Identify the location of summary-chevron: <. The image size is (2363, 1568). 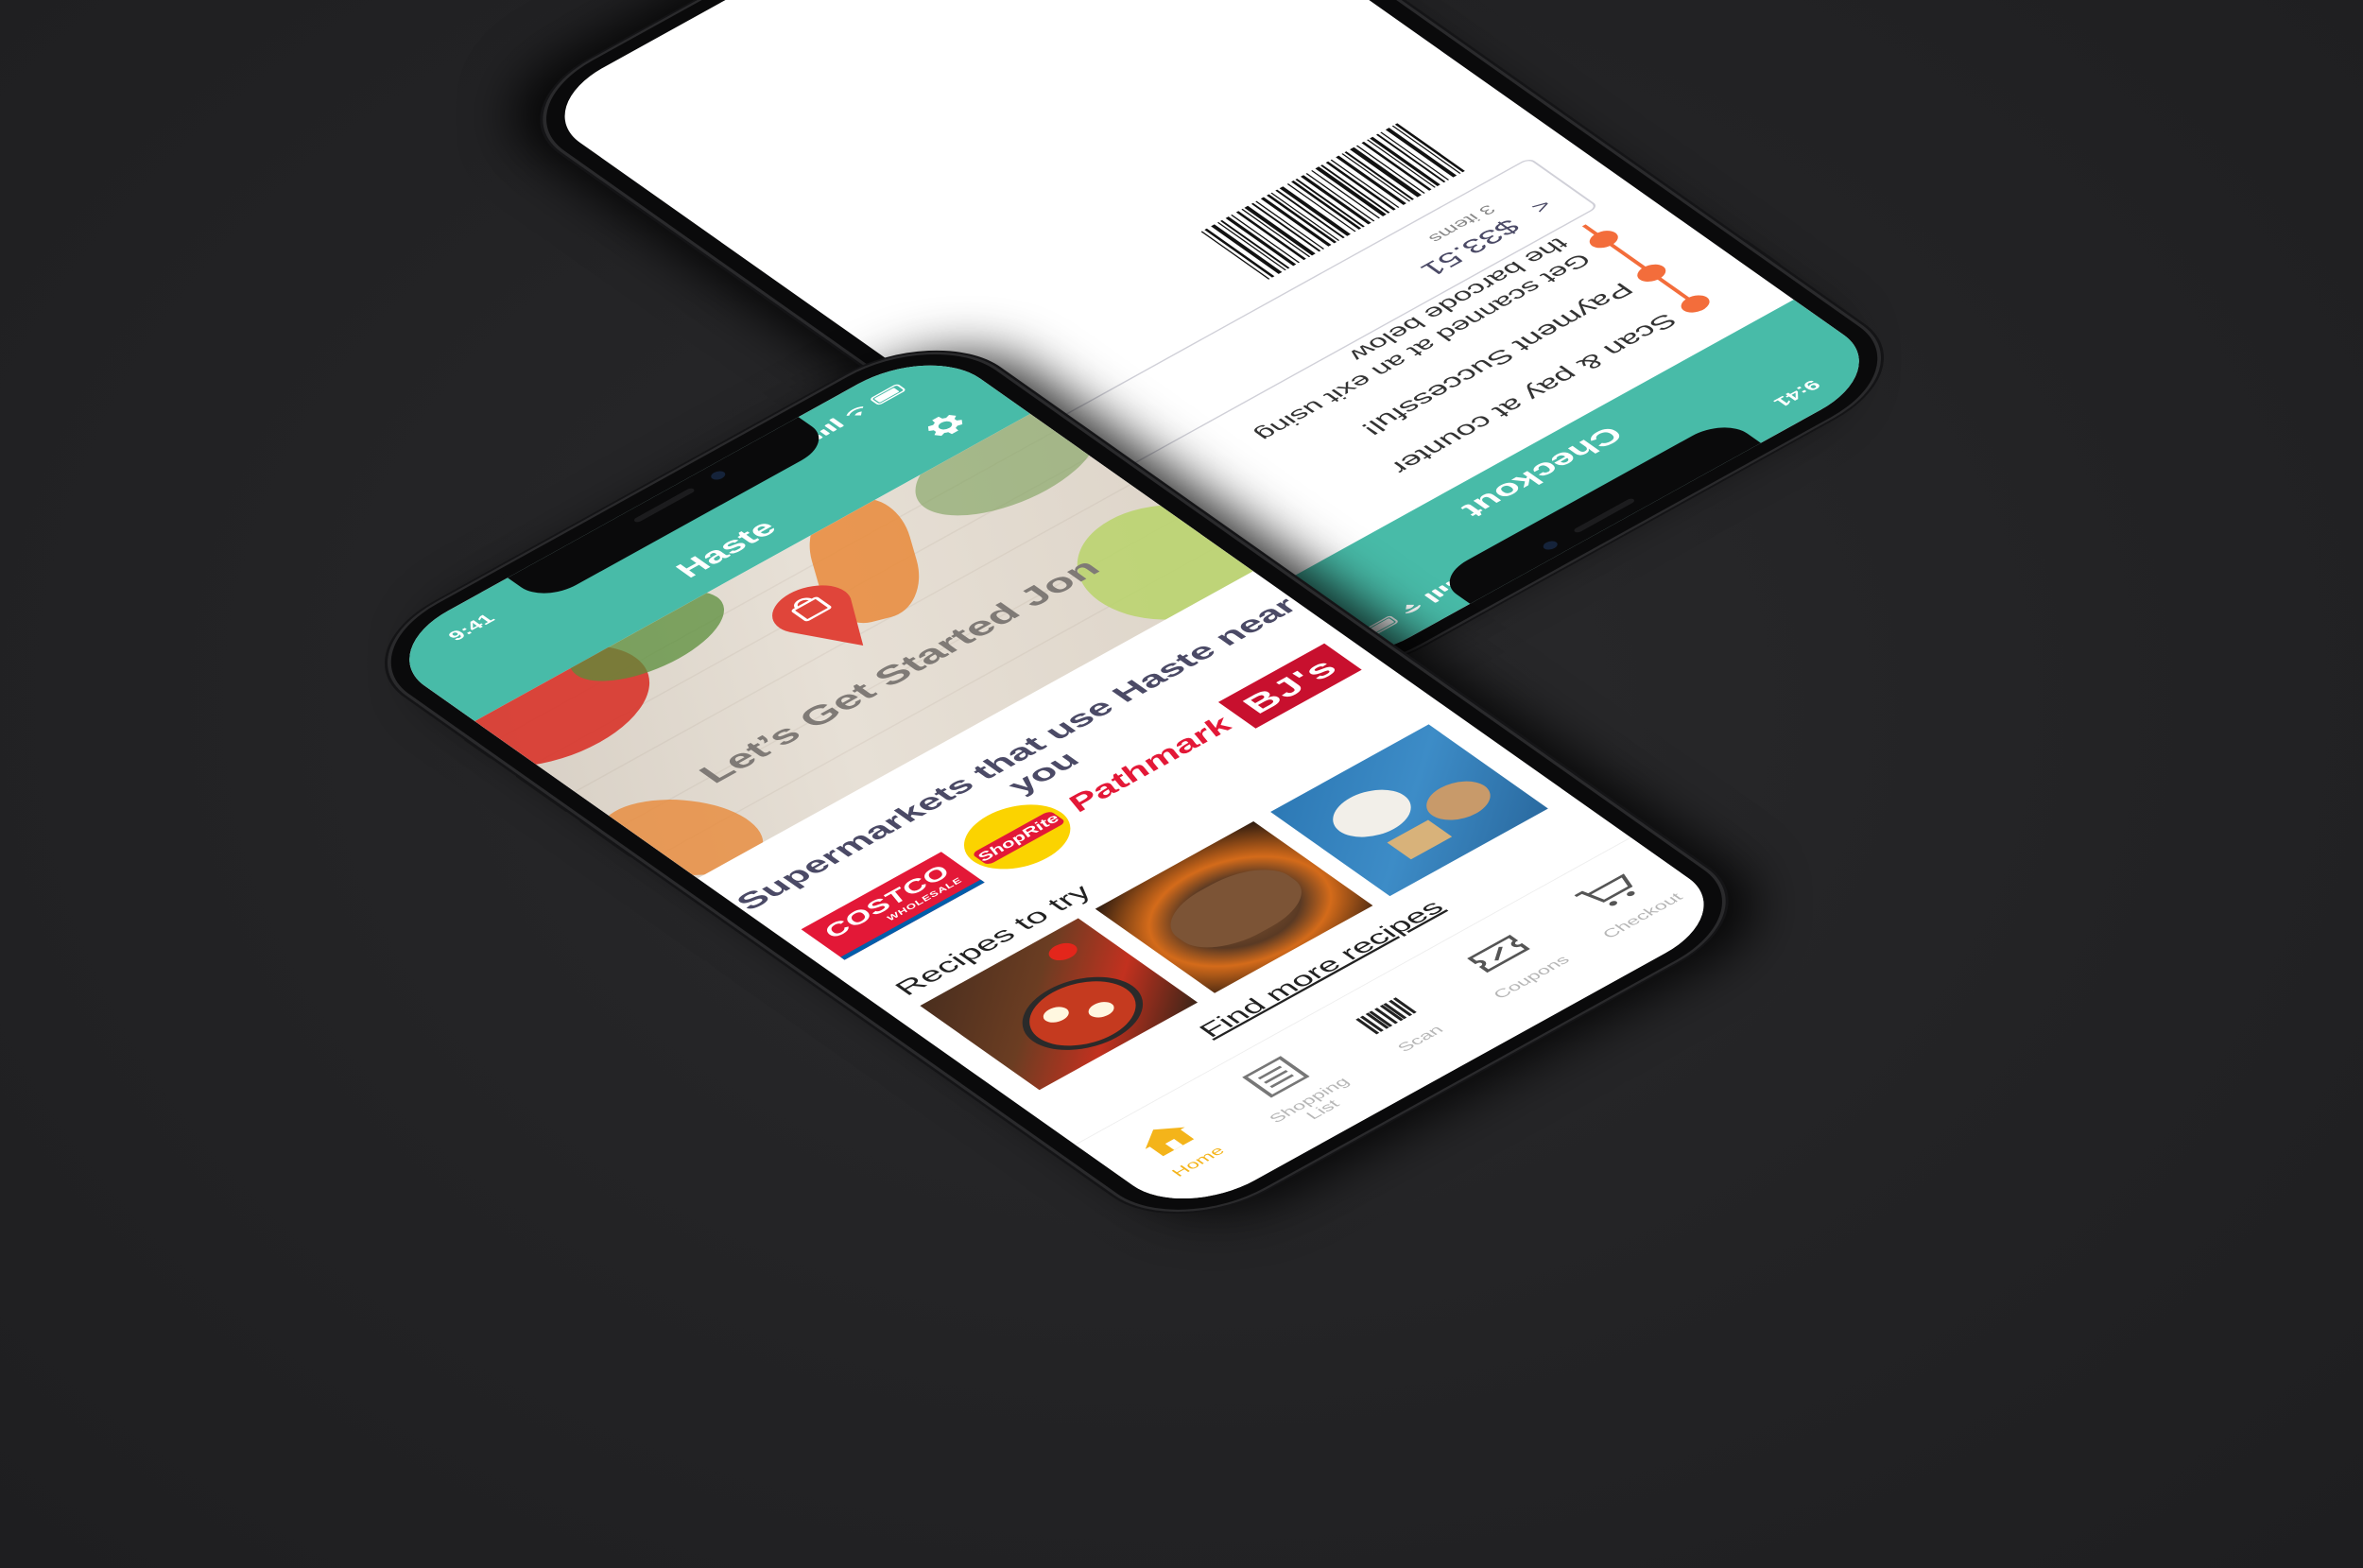
(1542, 206).